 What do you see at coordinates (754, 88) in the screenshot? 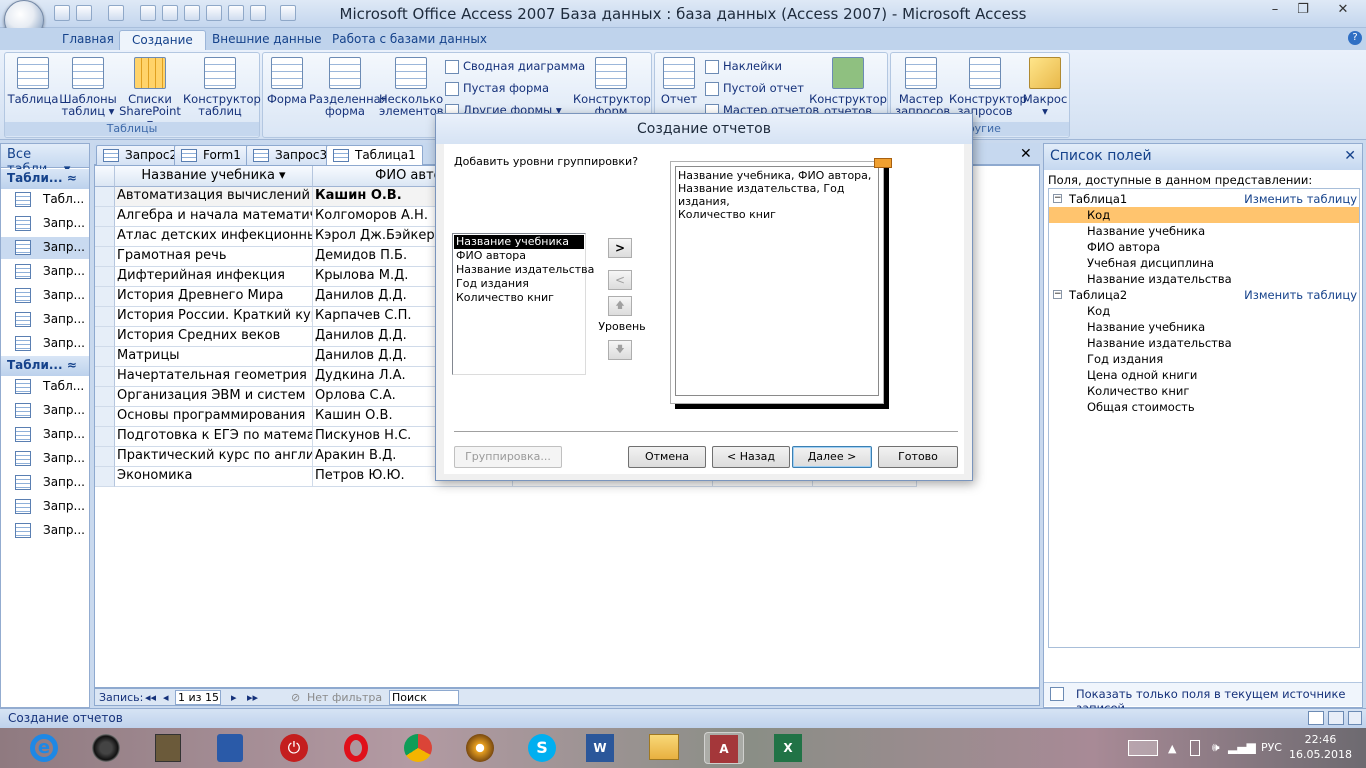
I see `blank-report-button: Пустой отчет` at bounding box center [754, 88].